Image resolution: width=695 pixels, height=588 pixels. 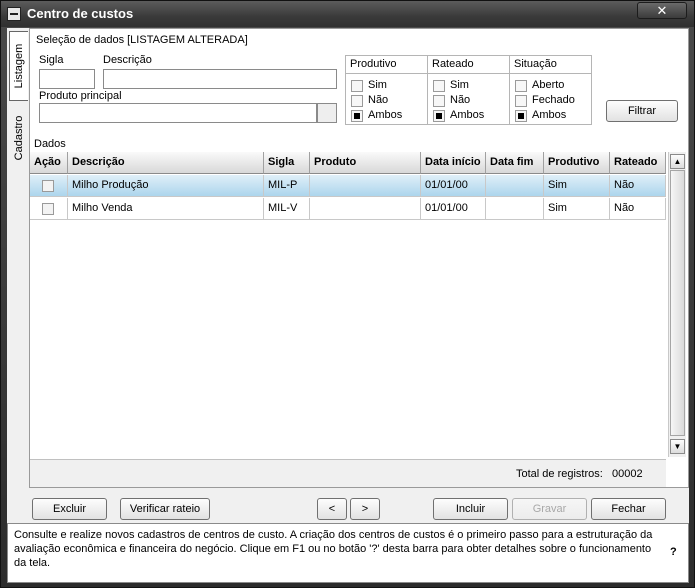 I want to click on rateado-nao-option: Não, so click(x=451, y=101).